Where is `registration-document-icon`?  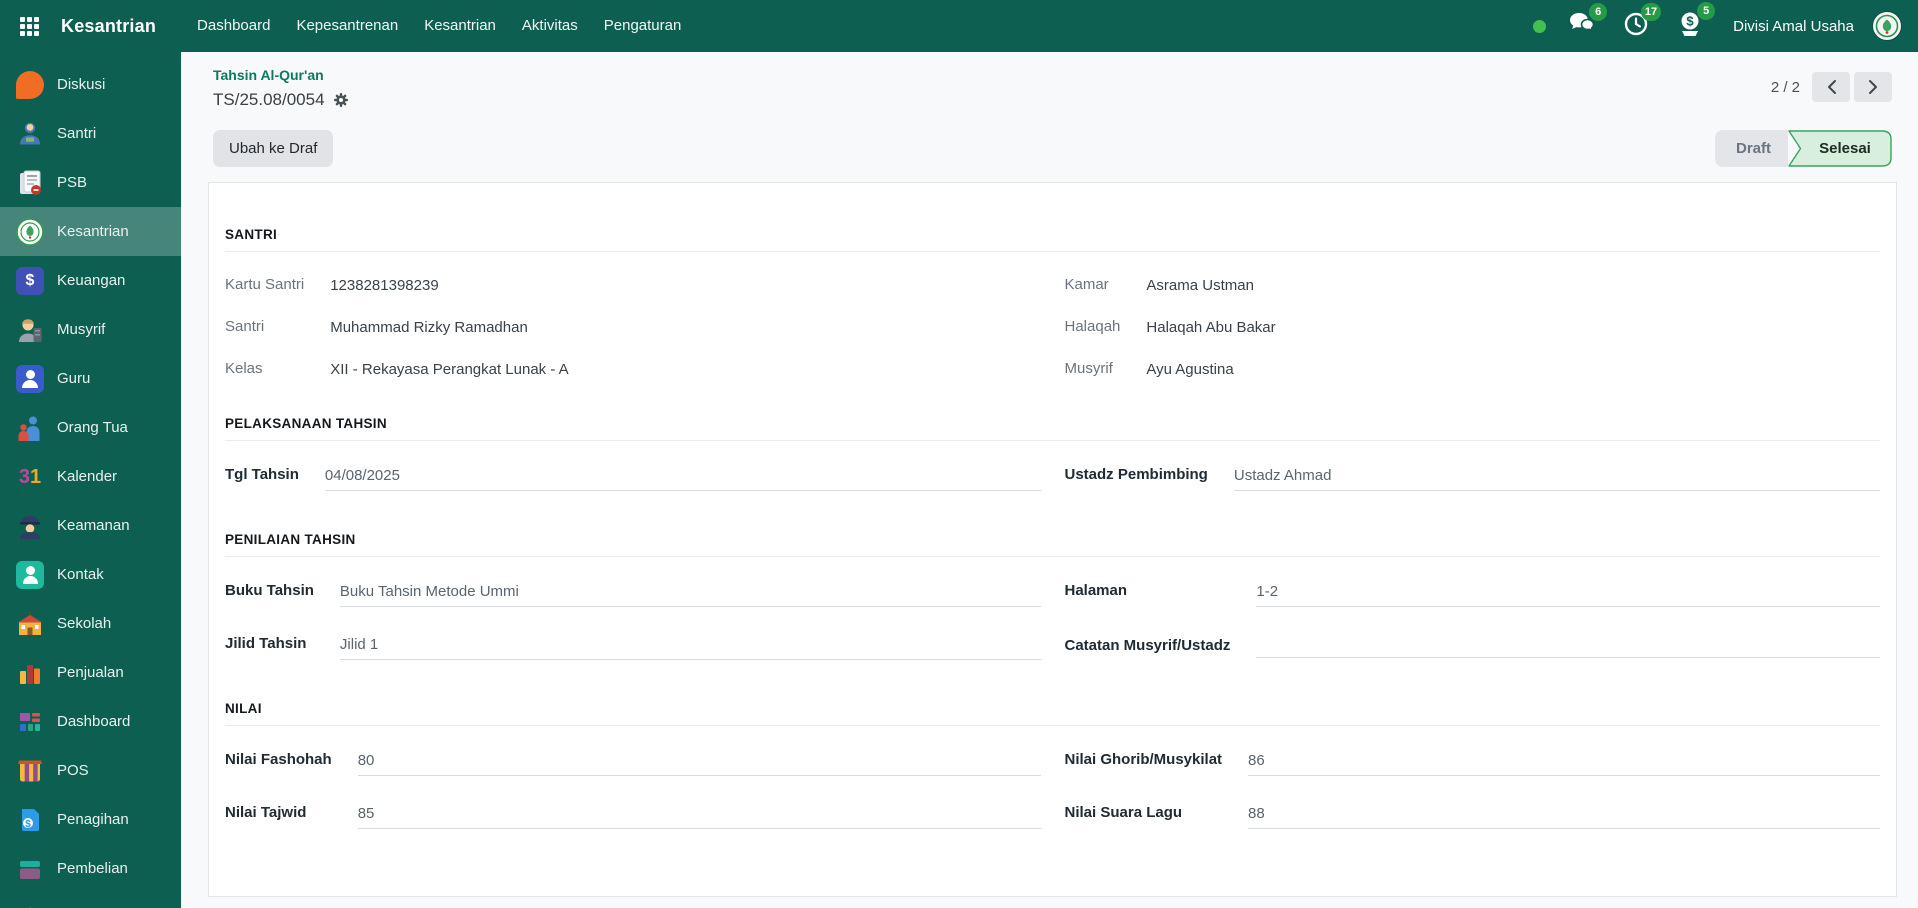
registration-document-icon is located at coordinates (30, 183).